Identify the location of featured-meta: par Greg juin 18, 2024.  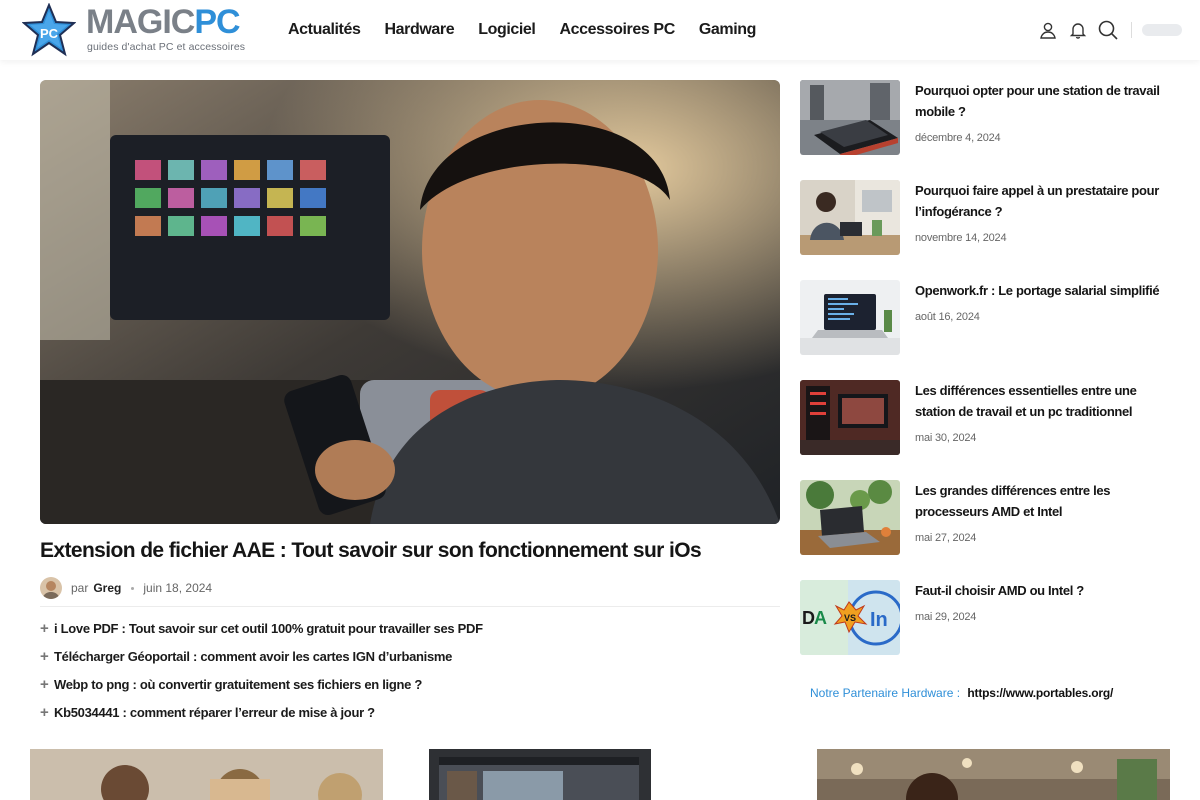
(126, 588).